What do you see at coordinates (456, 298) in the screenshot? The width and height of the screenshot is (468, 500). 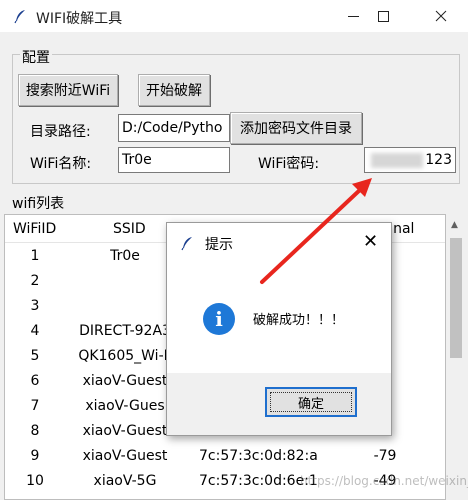 I see `scrollbar-thumb` at bounding box center [456, 298].